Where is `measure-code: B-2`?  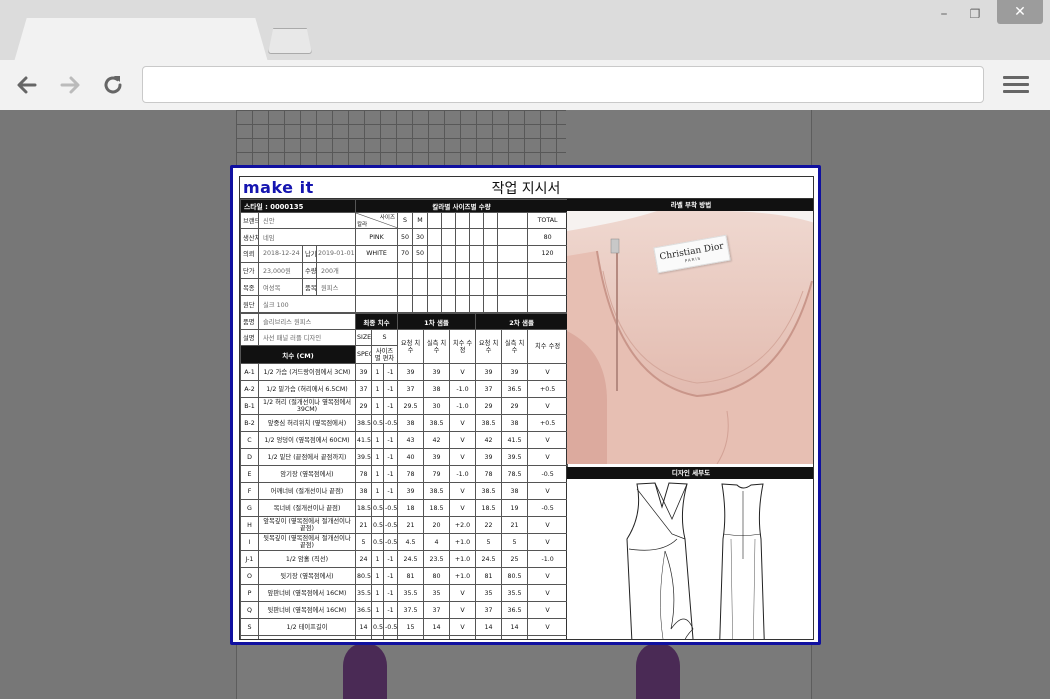
measure-code: B-2 is located at coordinates (249, 423).